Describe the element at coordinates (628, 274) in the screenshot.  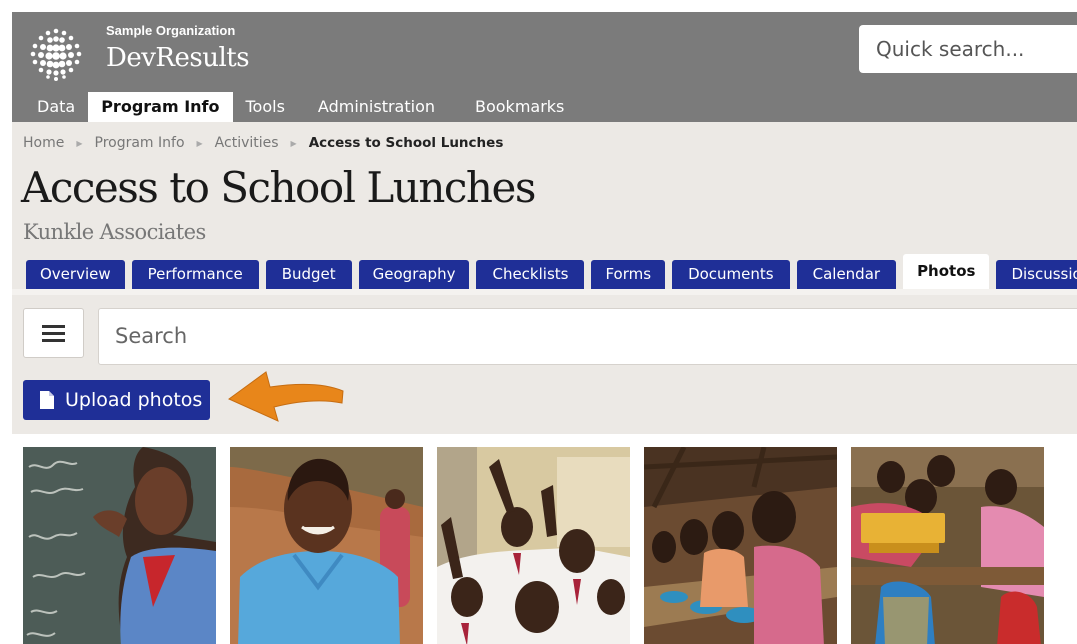
I see `tab-forms: Forms` at that location.